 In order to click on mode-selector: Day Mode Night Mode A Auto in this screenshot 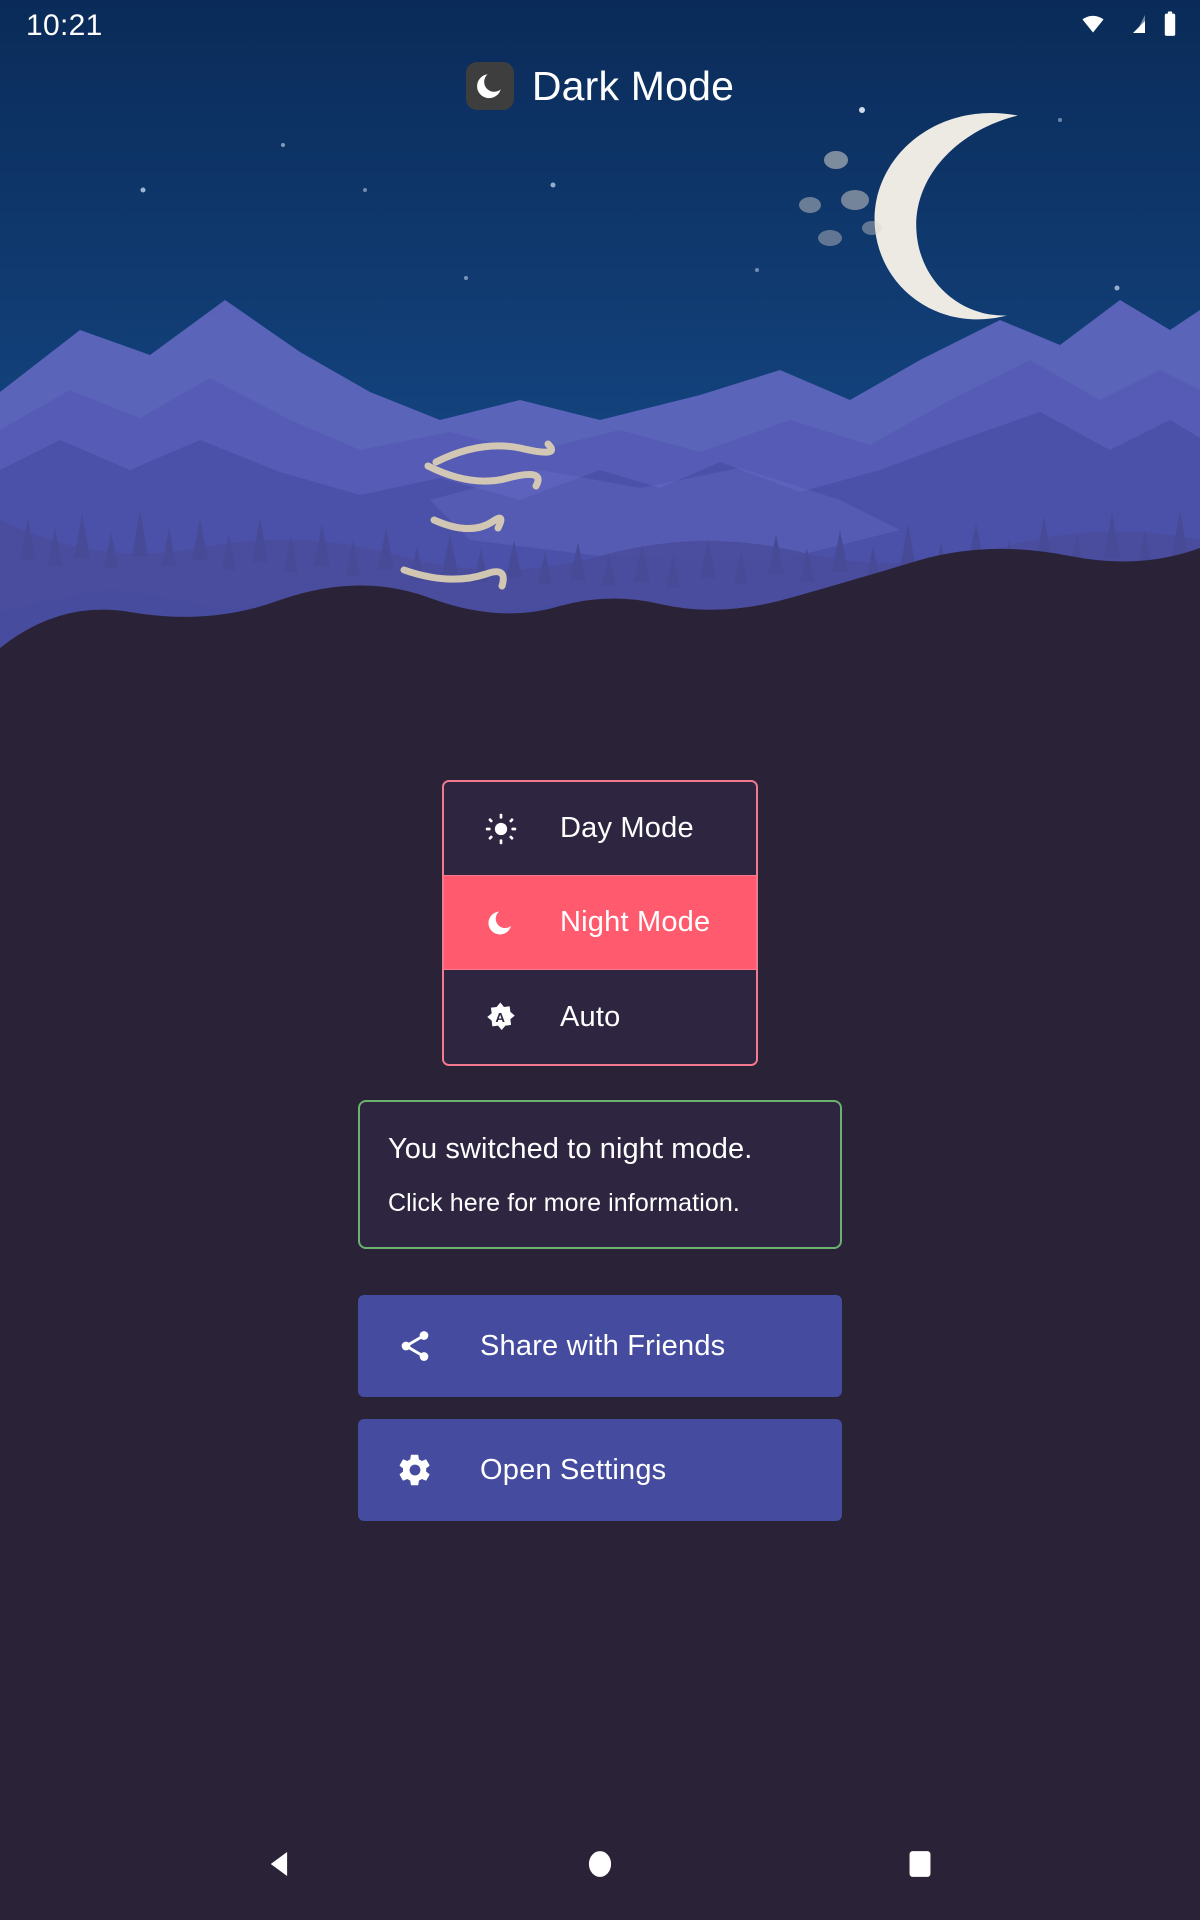, I will do `click(600, 923)`.